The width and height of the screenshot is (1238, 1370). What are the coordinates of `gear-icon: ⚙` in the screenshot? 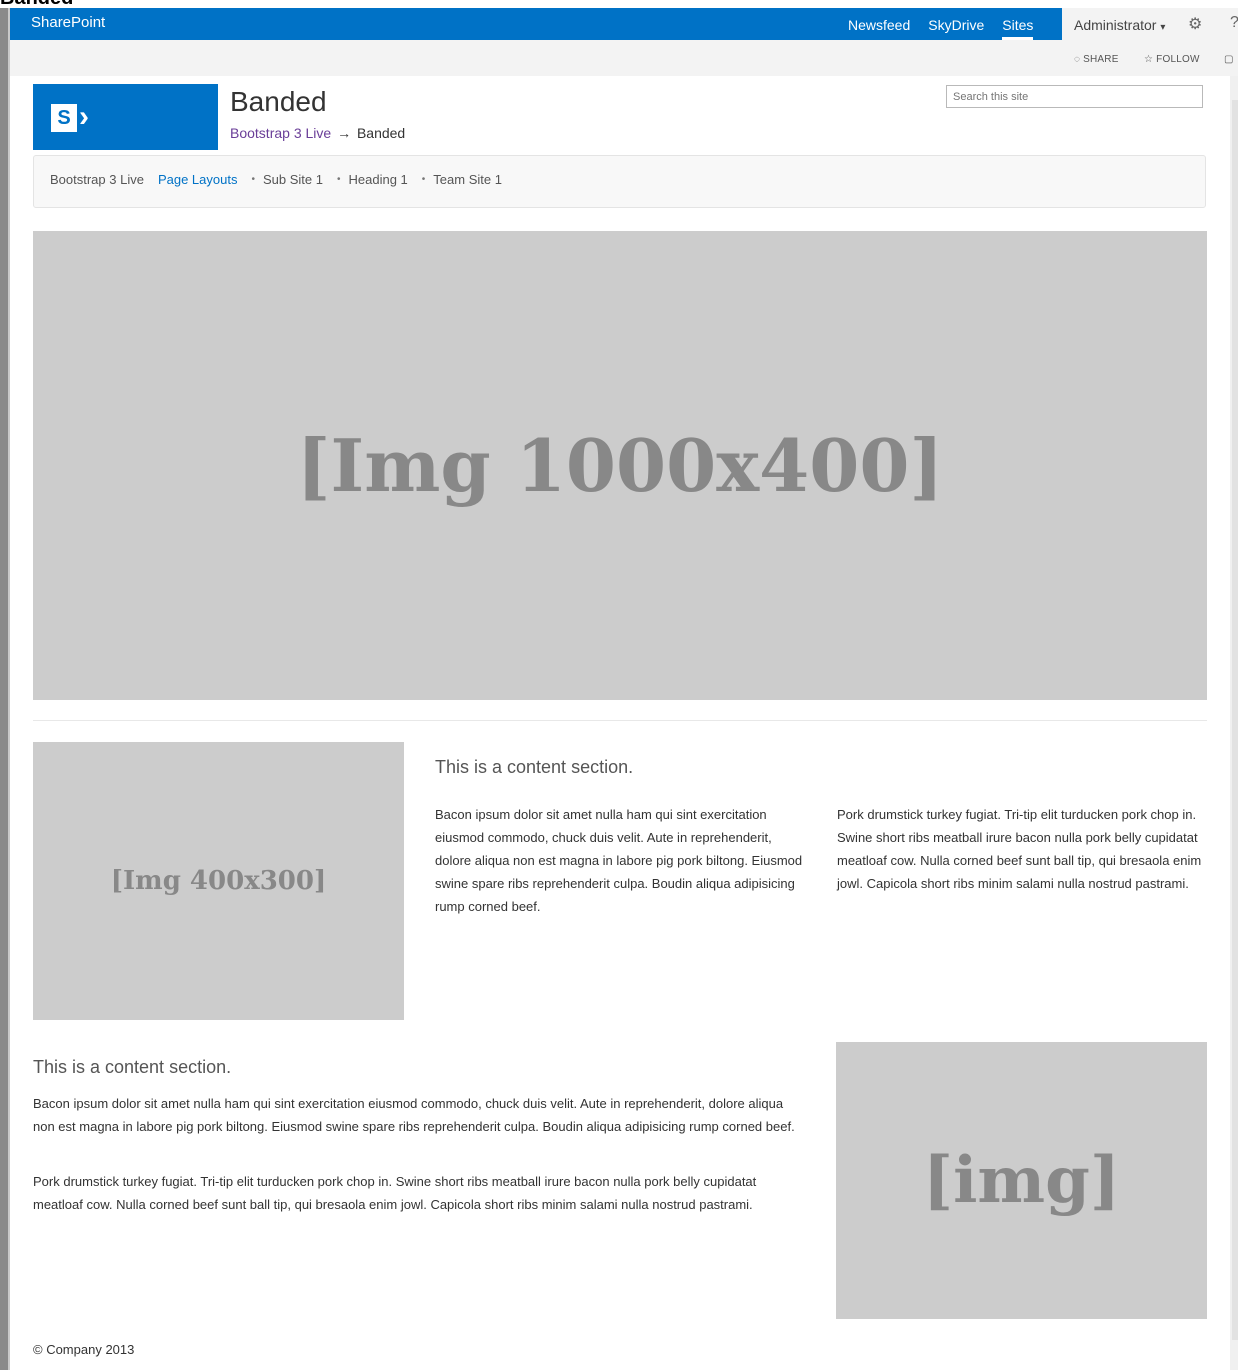 It's located at (1195, 24).